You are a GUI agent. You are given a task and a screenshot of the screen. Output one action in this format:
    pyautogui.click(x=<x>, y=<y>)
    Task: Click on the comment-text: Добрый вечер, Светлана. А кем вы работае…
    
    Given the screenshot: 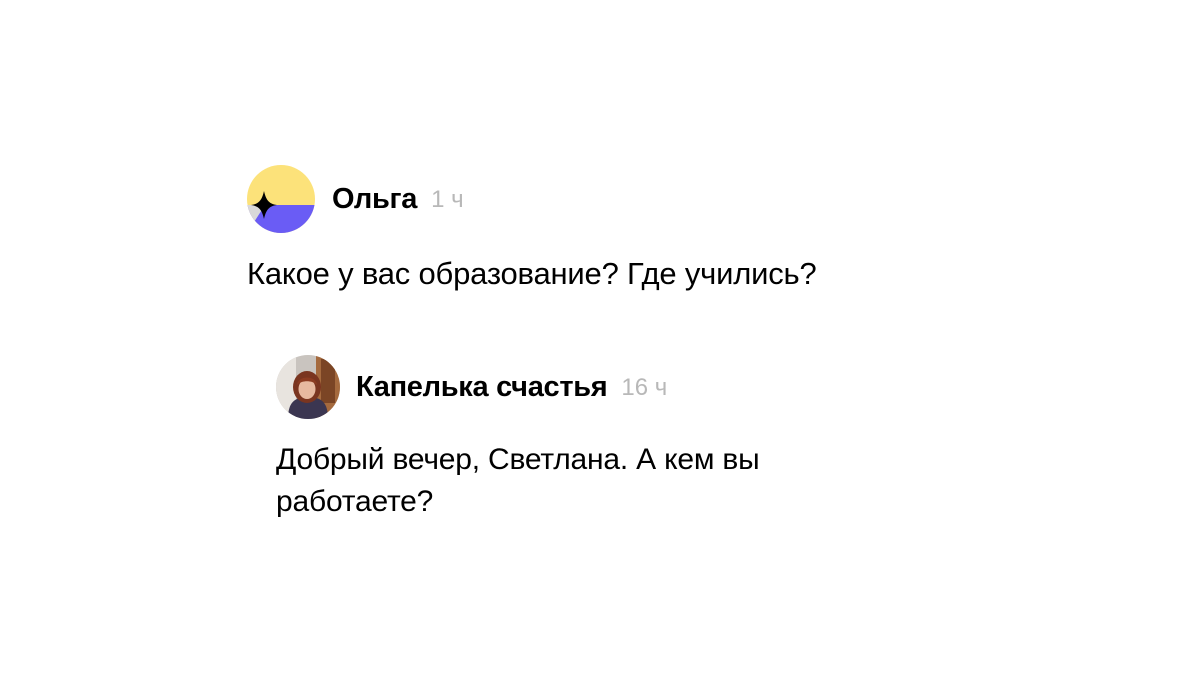 What is the action you would take?
    pyautogui.click(x=518, y=480)
    